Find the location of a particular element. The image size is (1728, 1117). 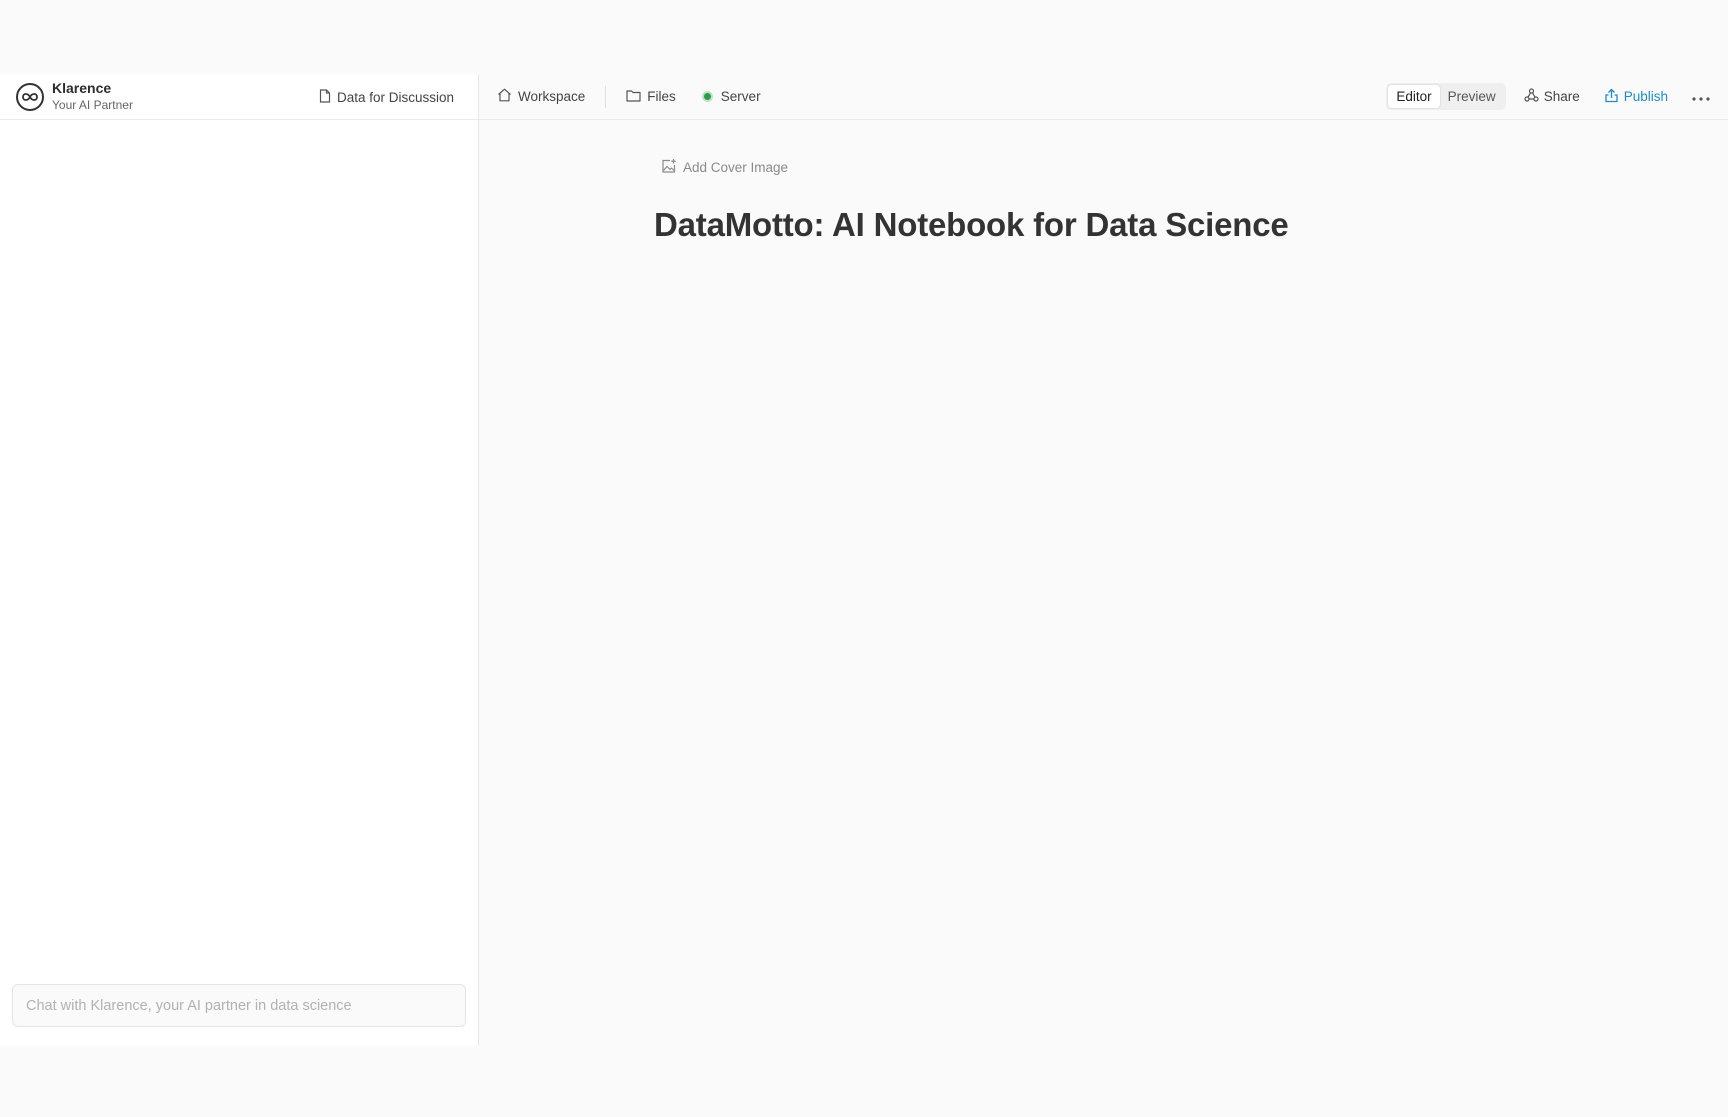

ellipsis-icon is located at coordinates (1701, 97).